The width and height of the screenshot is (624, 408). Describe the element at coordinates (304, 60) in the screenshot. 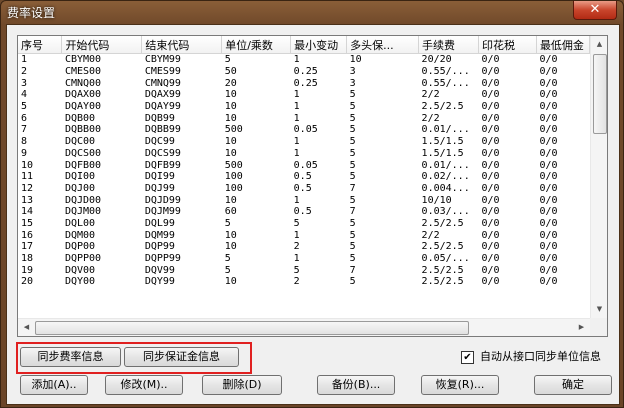

I see `table-row: 1 CBYM00 CBYM99 5 1 10 20/20 0/0 0/0` at that location.